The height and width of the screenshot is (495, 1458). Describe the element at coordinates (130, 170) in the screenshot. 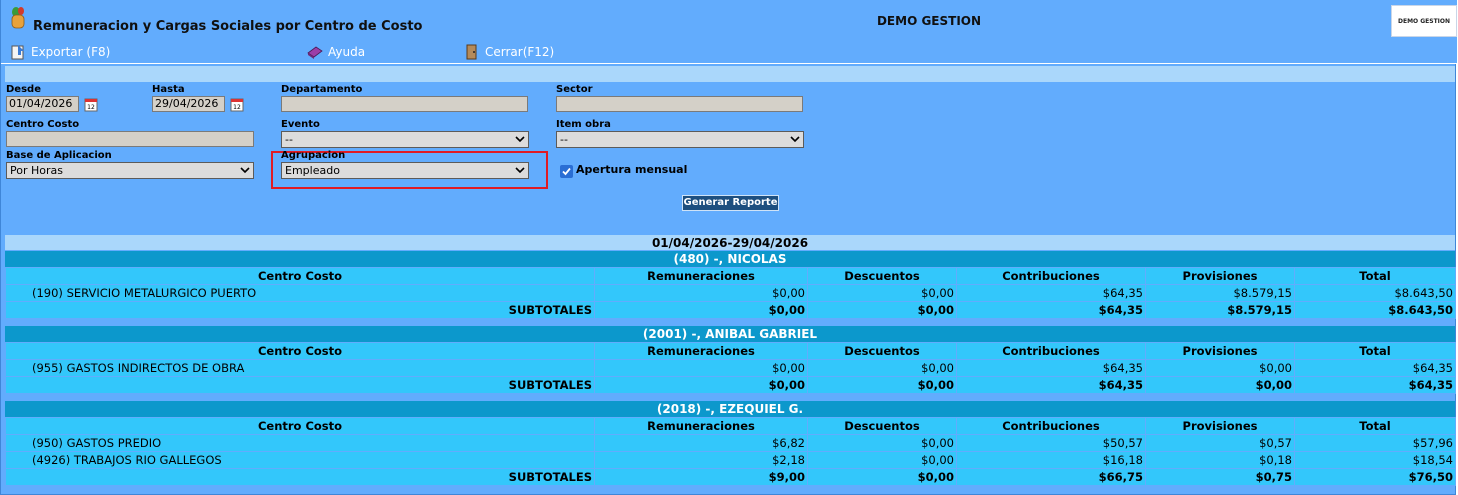

I see `base-aplicacion-select: Por Horas` at that location.